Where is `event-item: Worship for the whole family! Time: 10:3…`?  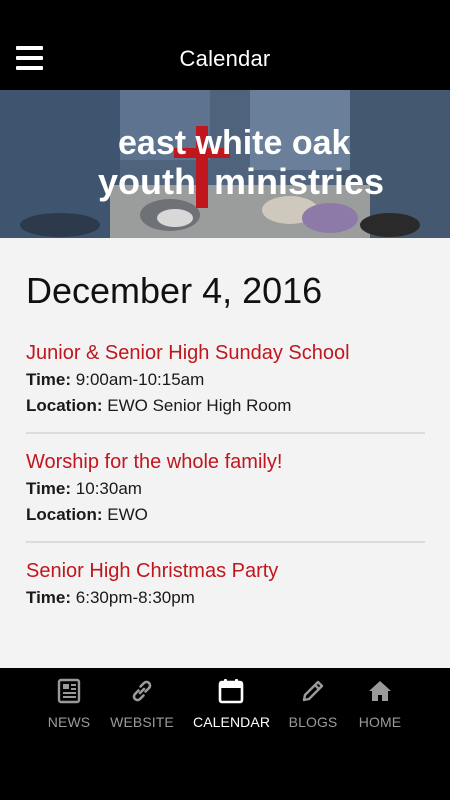
event-item: Worship for the whole family! Time: 10:3… is located at coordinates (226, 488).